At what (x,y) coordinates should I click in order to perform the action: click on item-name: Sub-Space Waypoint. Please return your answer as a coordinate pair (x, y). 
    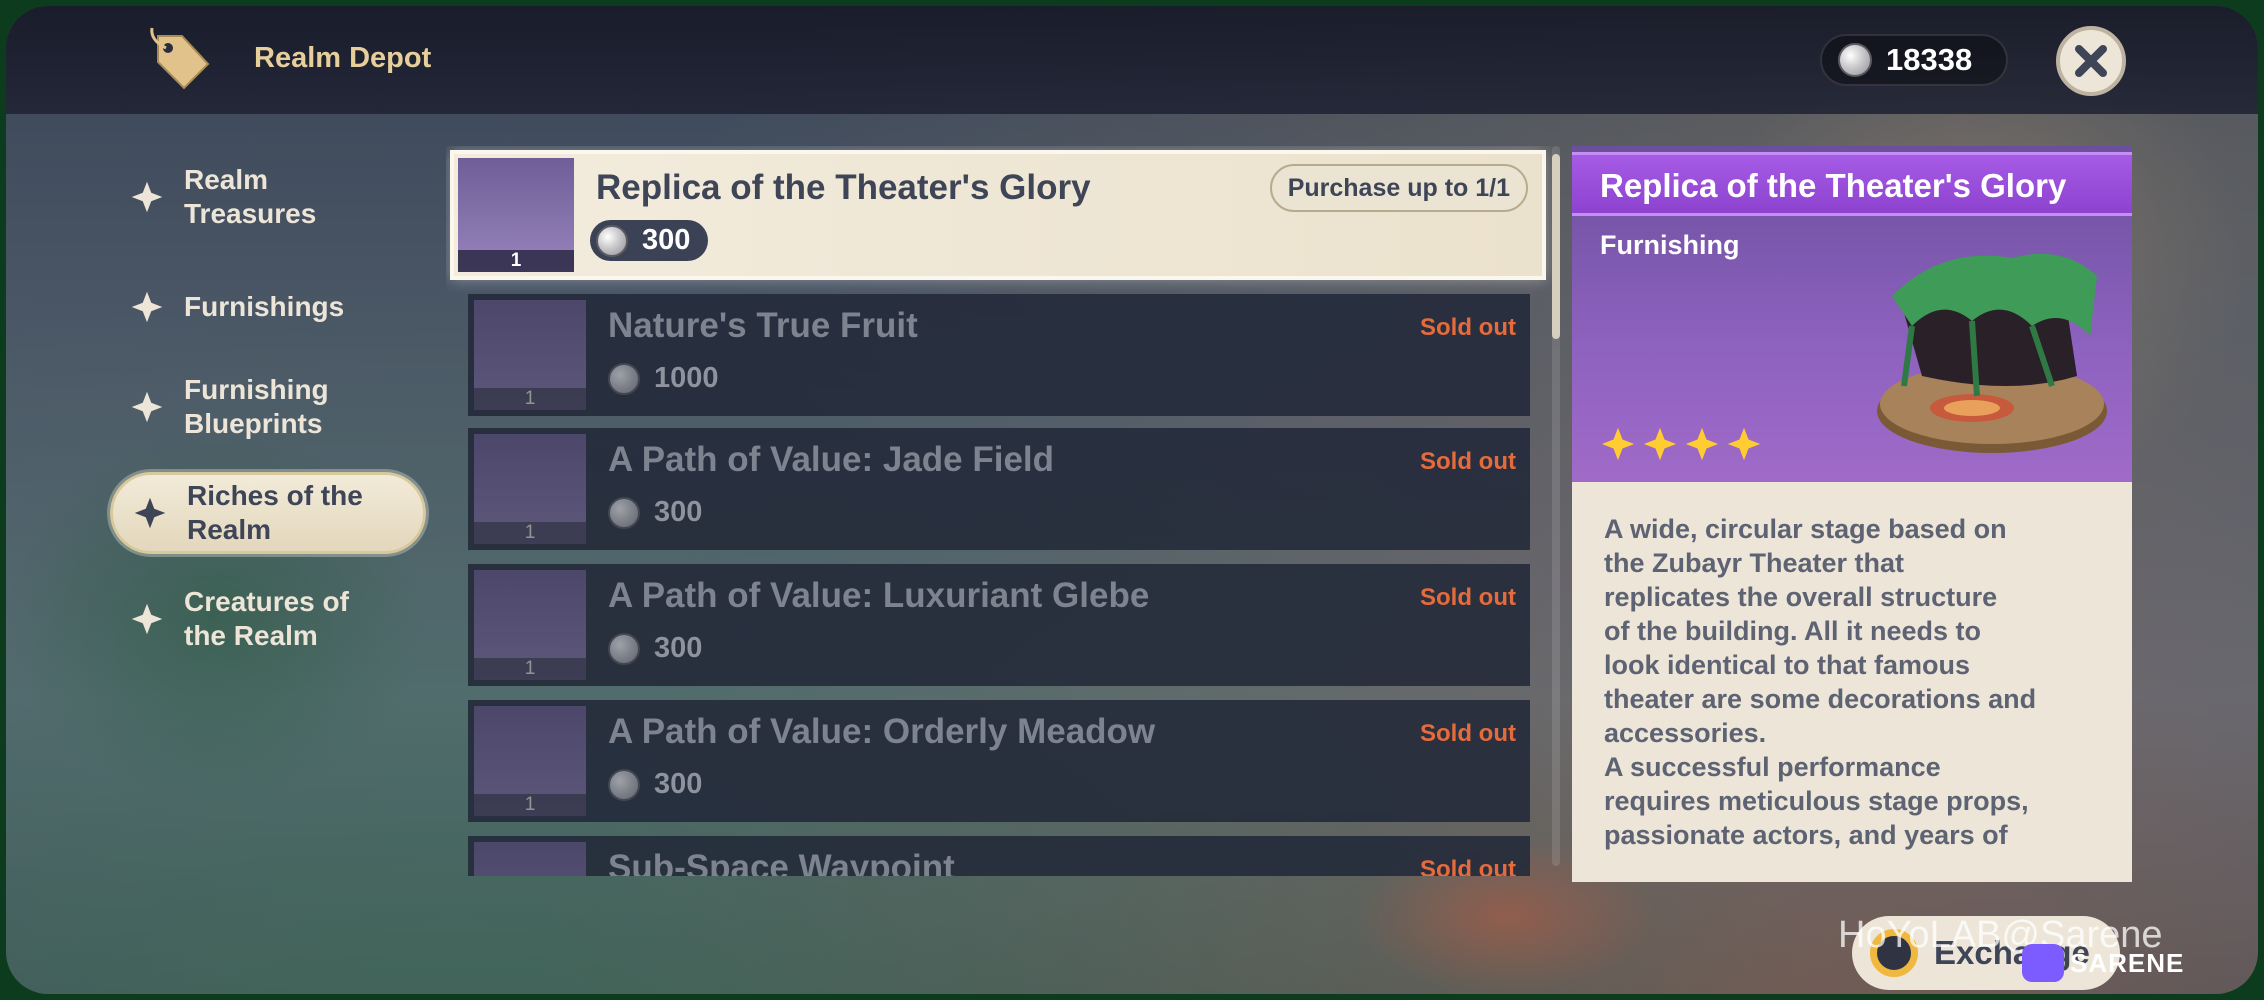
    Looking at the image, I should click on (781, 862).